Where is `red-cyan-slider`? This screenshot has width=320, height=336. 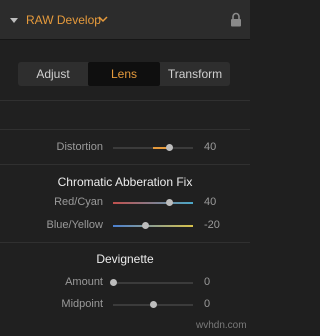
red-cyan-slider is located at coordinates (153, 202).